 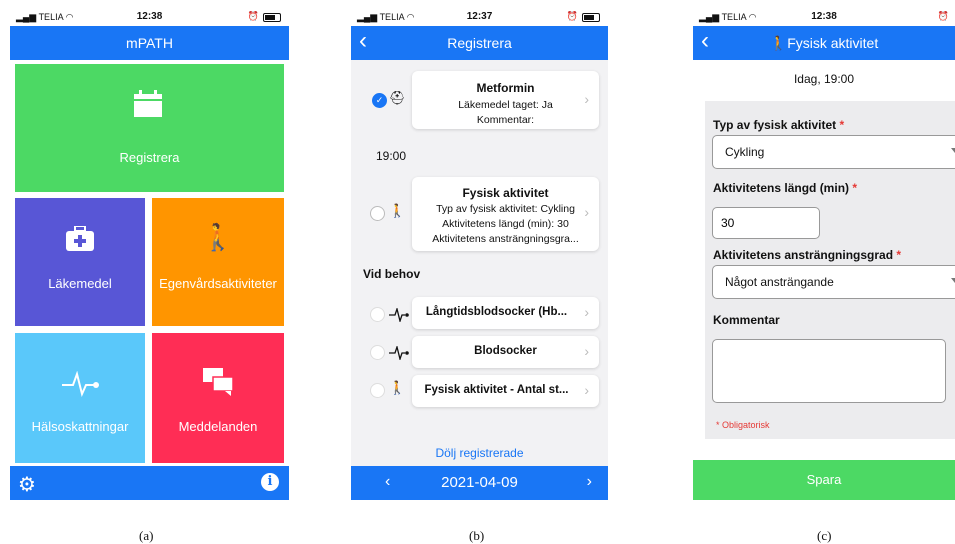 What do you see at coordinates (479, 17) in the screenshot?
I see `status-bar: ▂▄▆ TELIA ◠ 12:37 ⏰` at bounding box center [479, 17].